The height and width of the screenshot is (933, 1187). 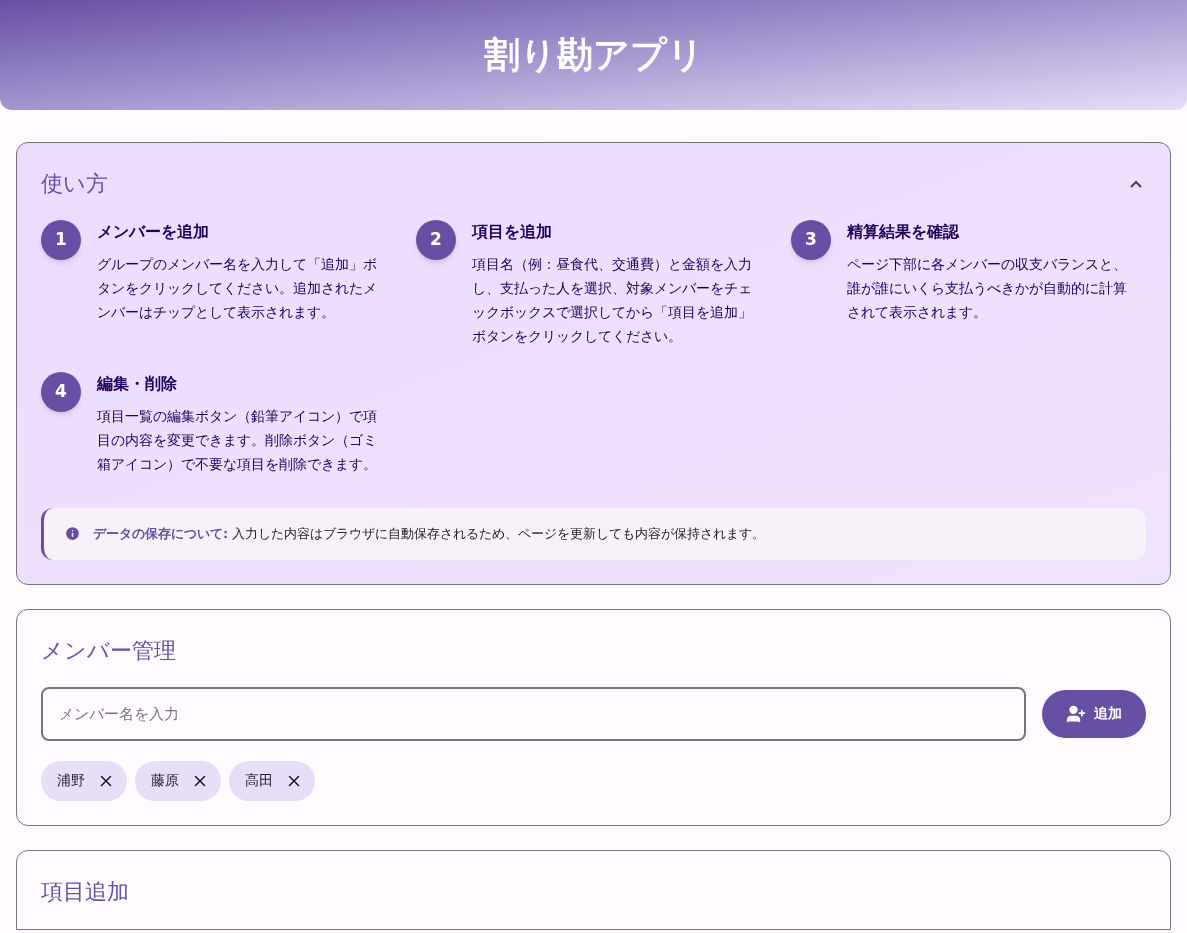 I want to click on member-chip: 浦野, so click(x=84, y=780).